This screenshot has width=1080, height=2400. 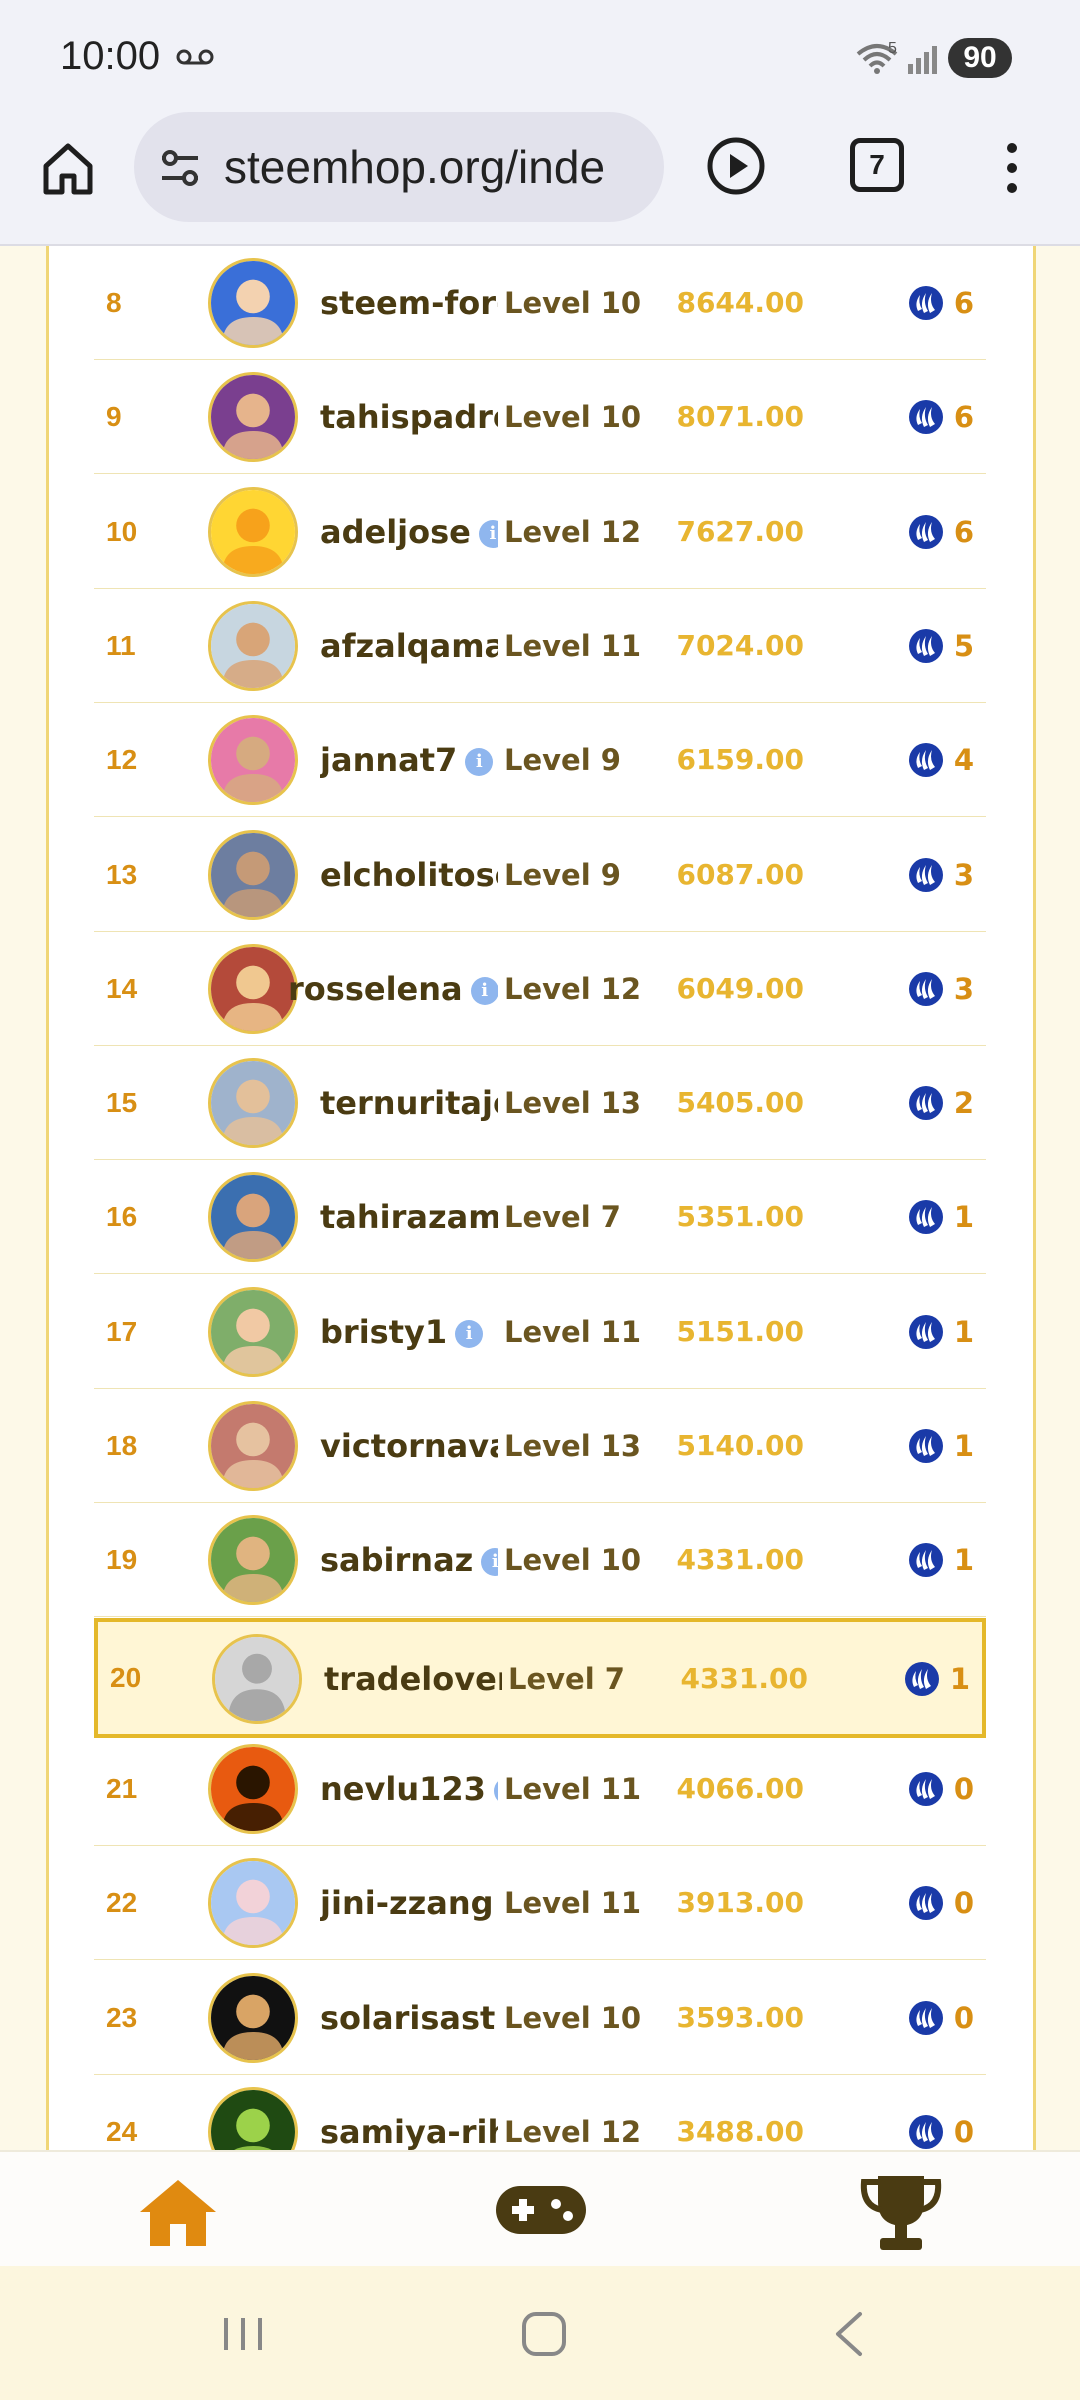 What do you see at coordinates (540, 1446) in the screenshot?
I see `leaderboard-row: 18 victornava Level 13 5140.00 1` at bounding box center [540, 1446].